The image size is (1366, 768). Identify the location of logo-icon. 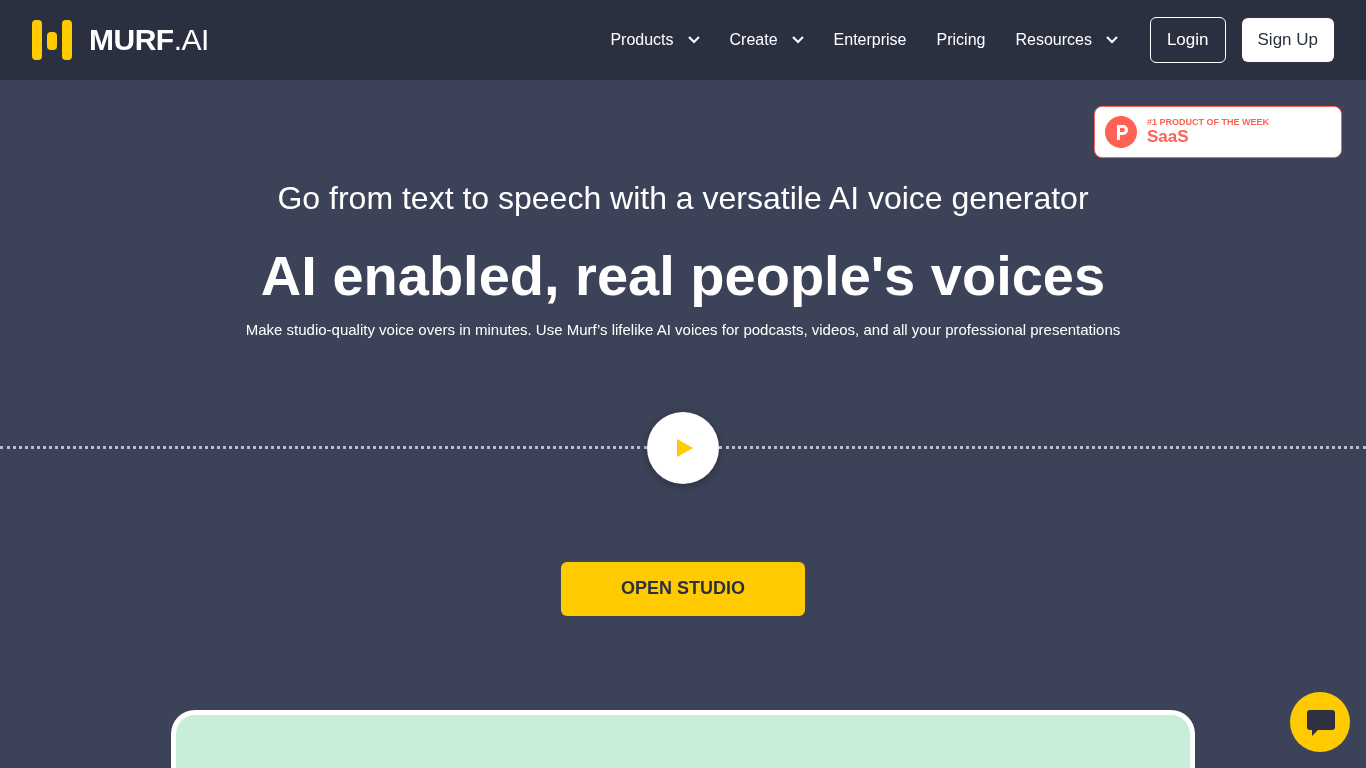
(52, 40).